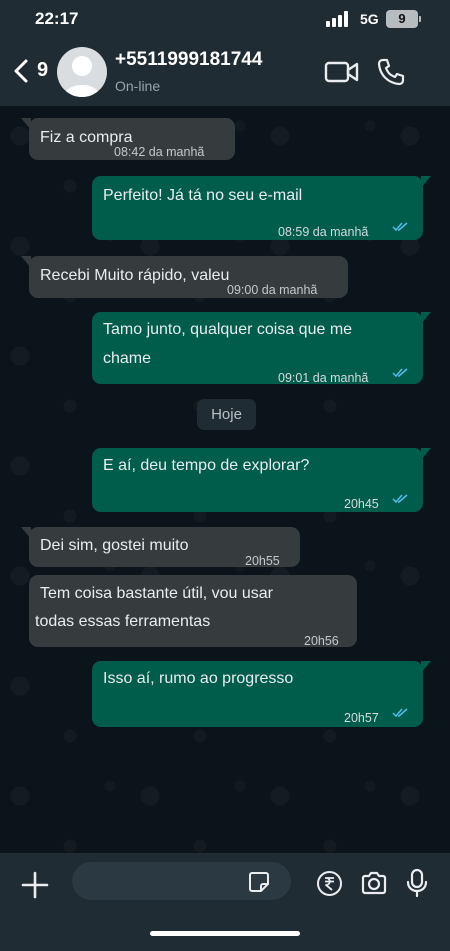 This screenshot has width=450, height=951. What do you see at coordinates (226, 414) in the screenshot?
I see `date-separator: Hoje` at bounding box center [226, 414].